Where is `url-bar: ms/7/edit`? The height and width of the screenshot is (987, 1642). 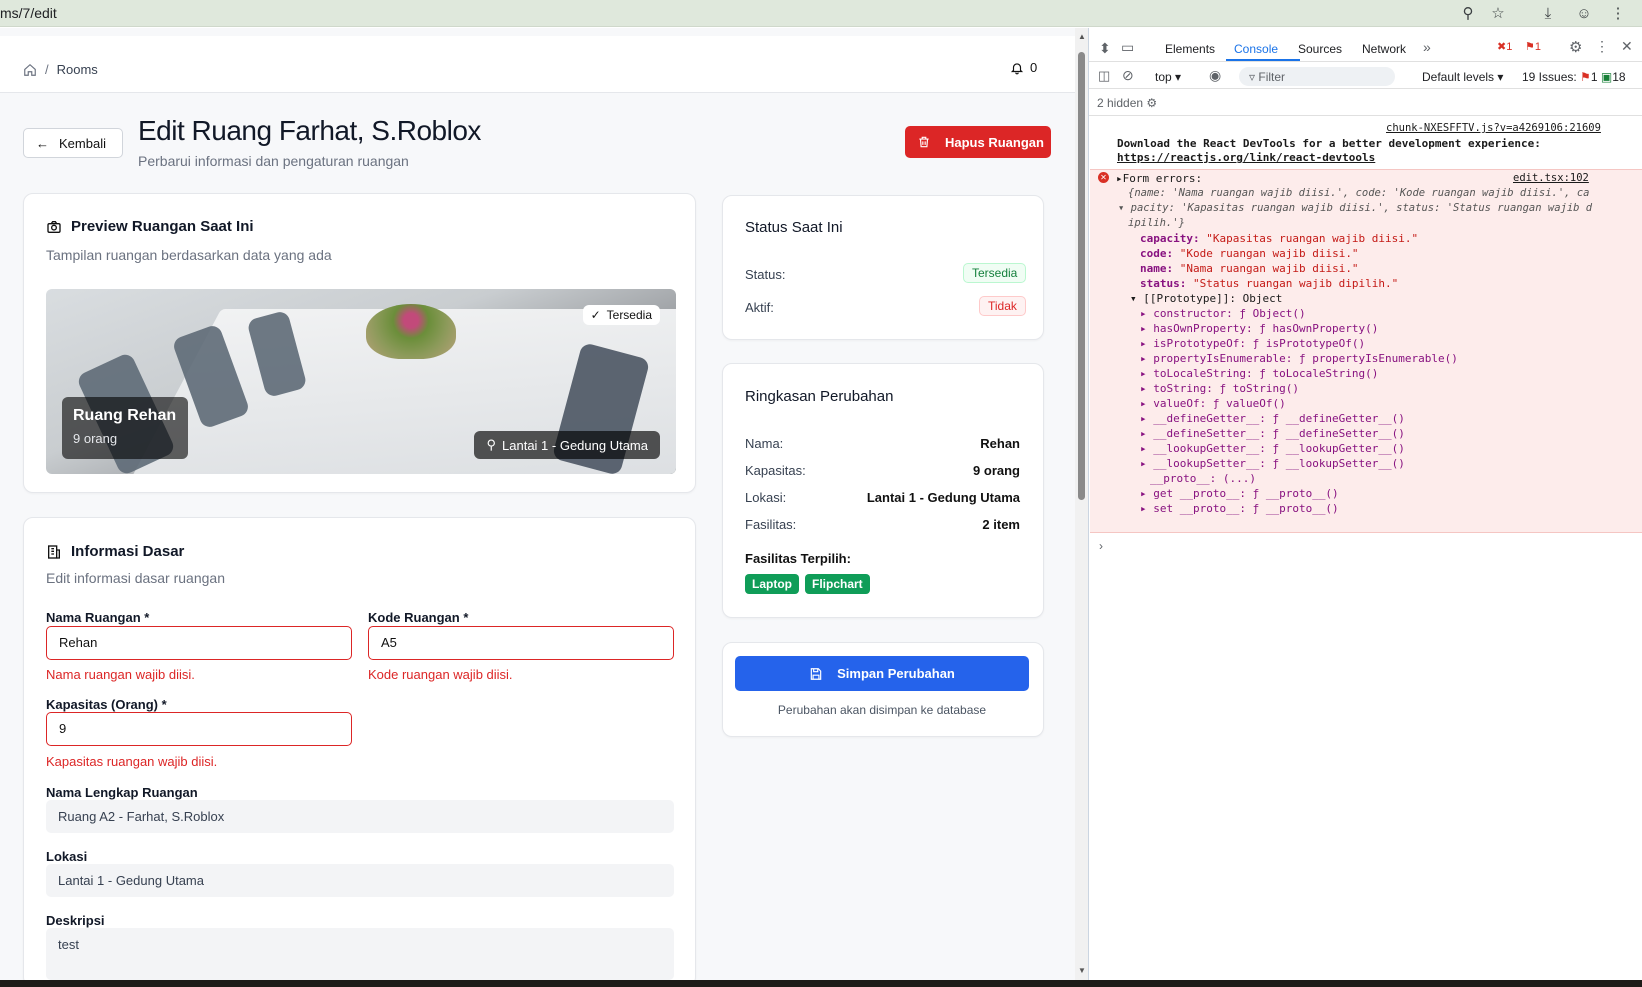 url-bar: ms/7/edit is located at coordinates (28, 13).